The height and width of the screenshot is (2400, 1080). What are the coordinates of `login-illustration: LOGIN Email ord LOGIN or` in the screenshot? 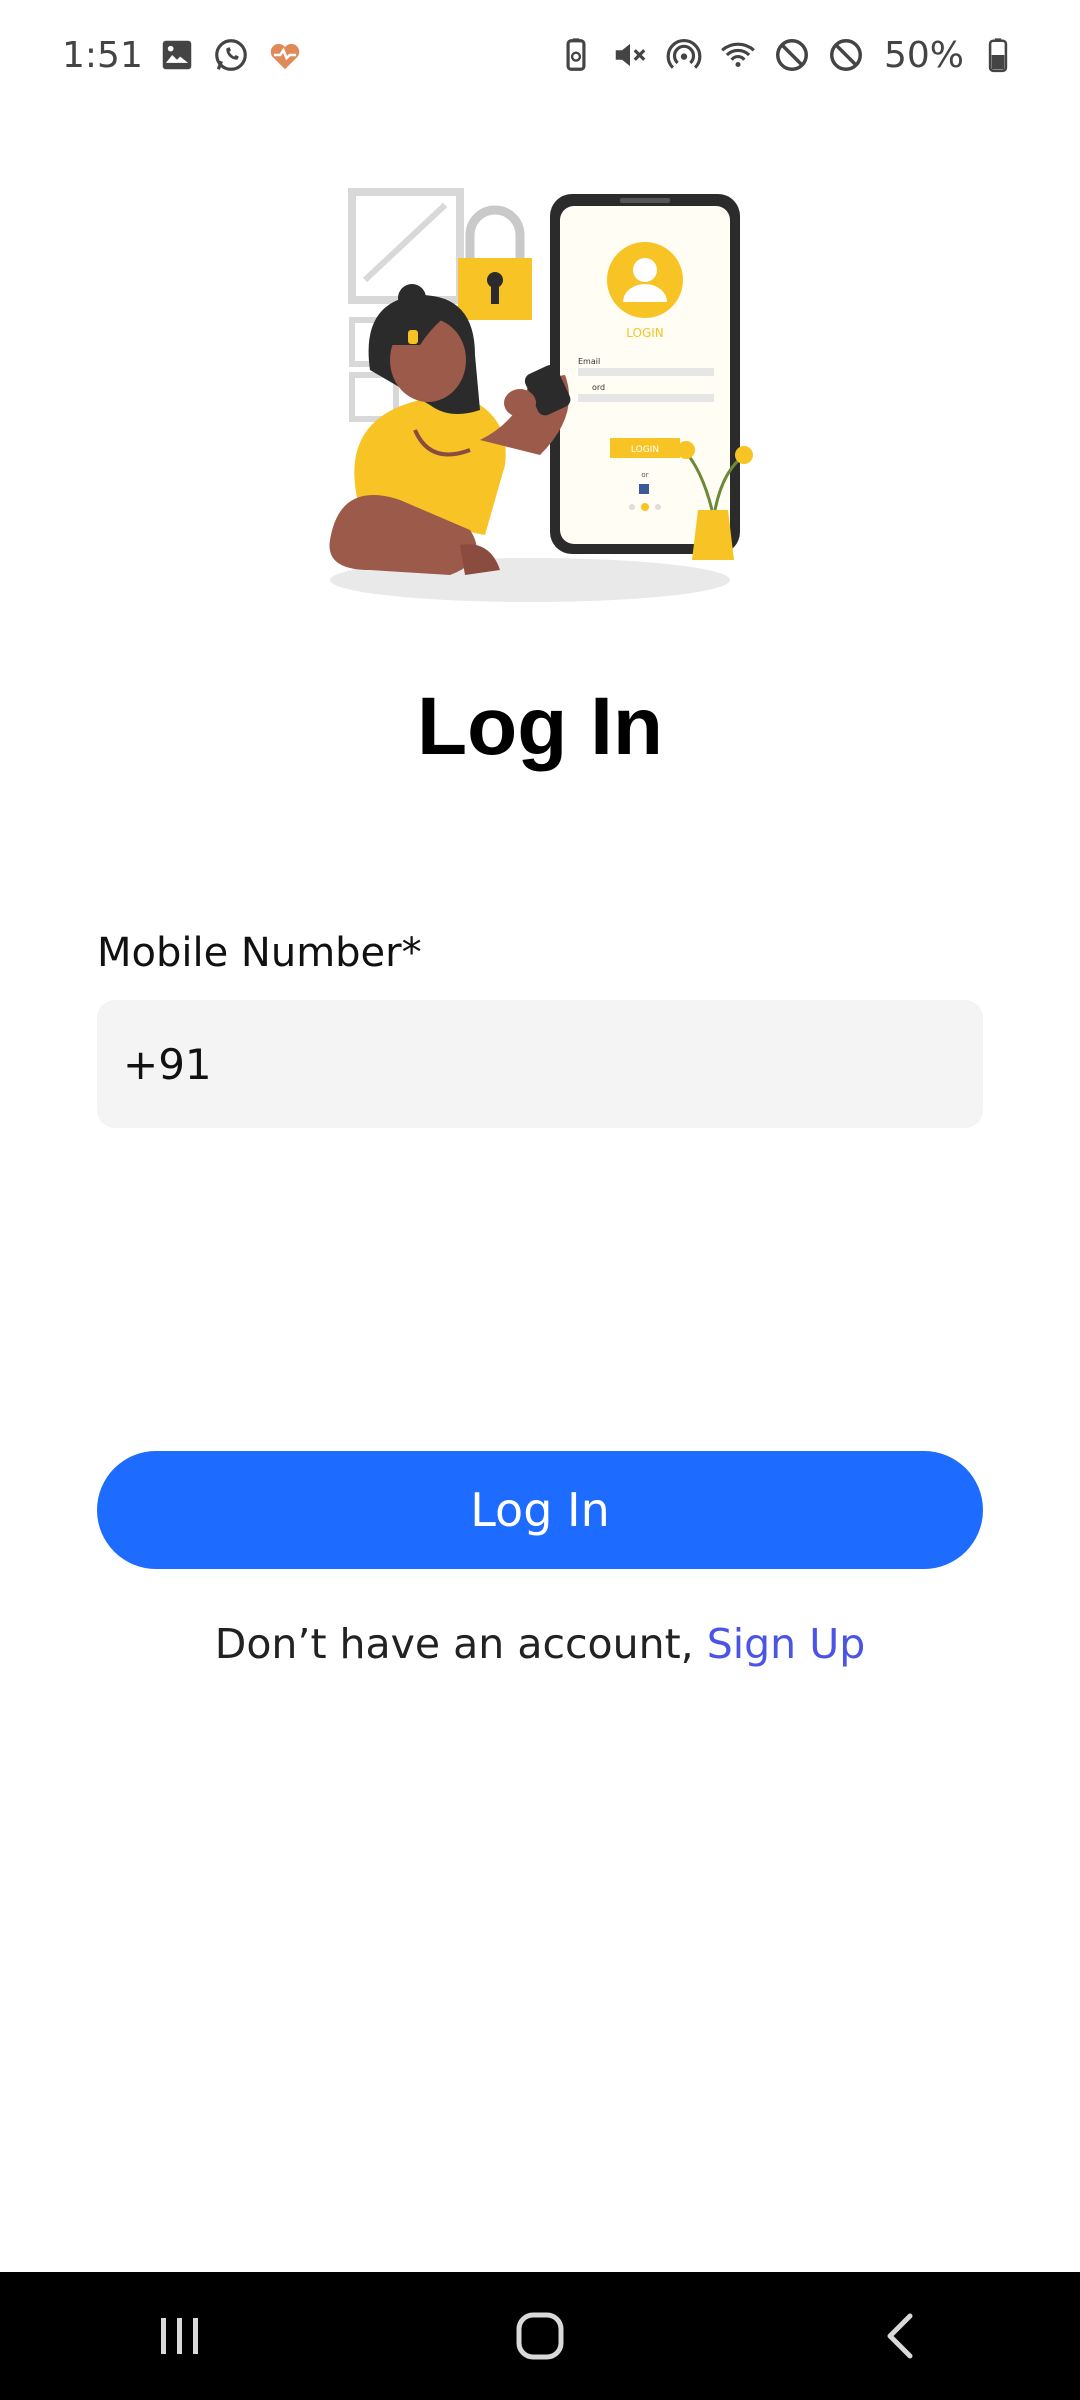 It's located at (540, 395).